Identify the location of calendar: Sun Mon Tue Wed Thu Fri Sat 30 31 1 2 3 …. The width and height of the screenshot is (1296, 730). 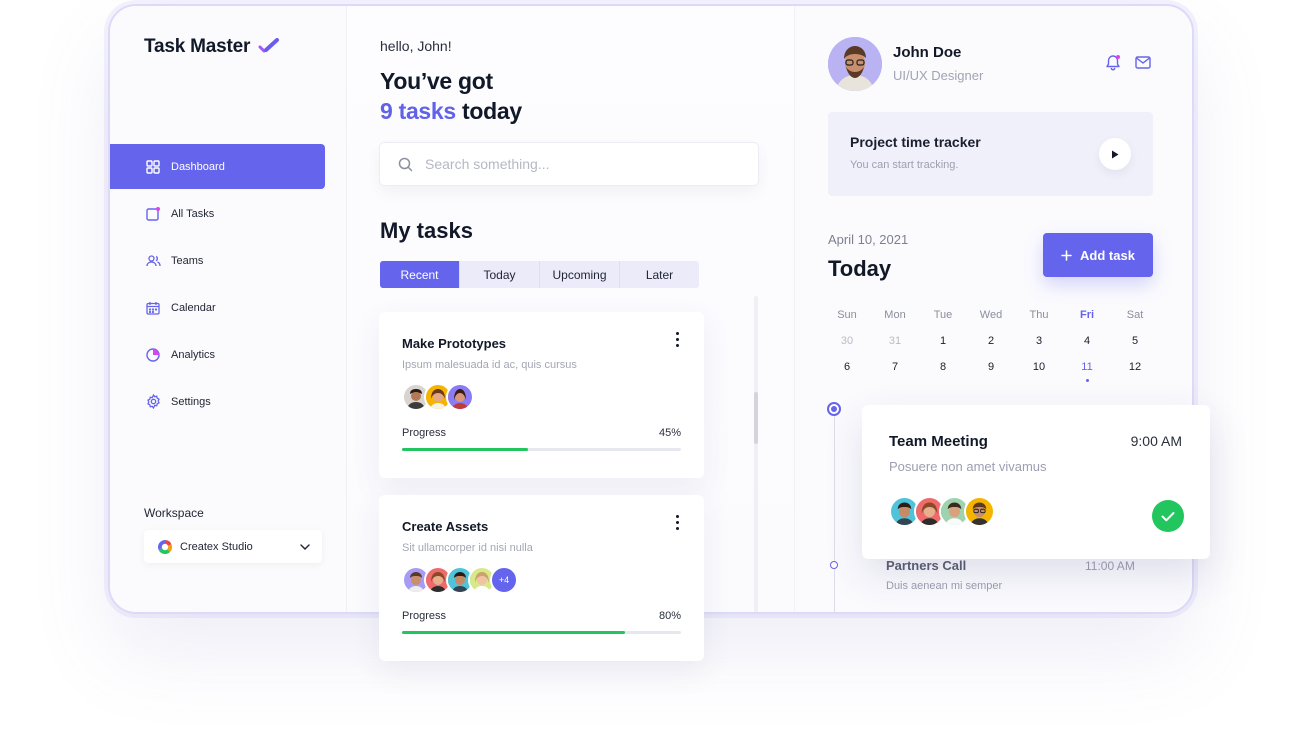
(991, 342).